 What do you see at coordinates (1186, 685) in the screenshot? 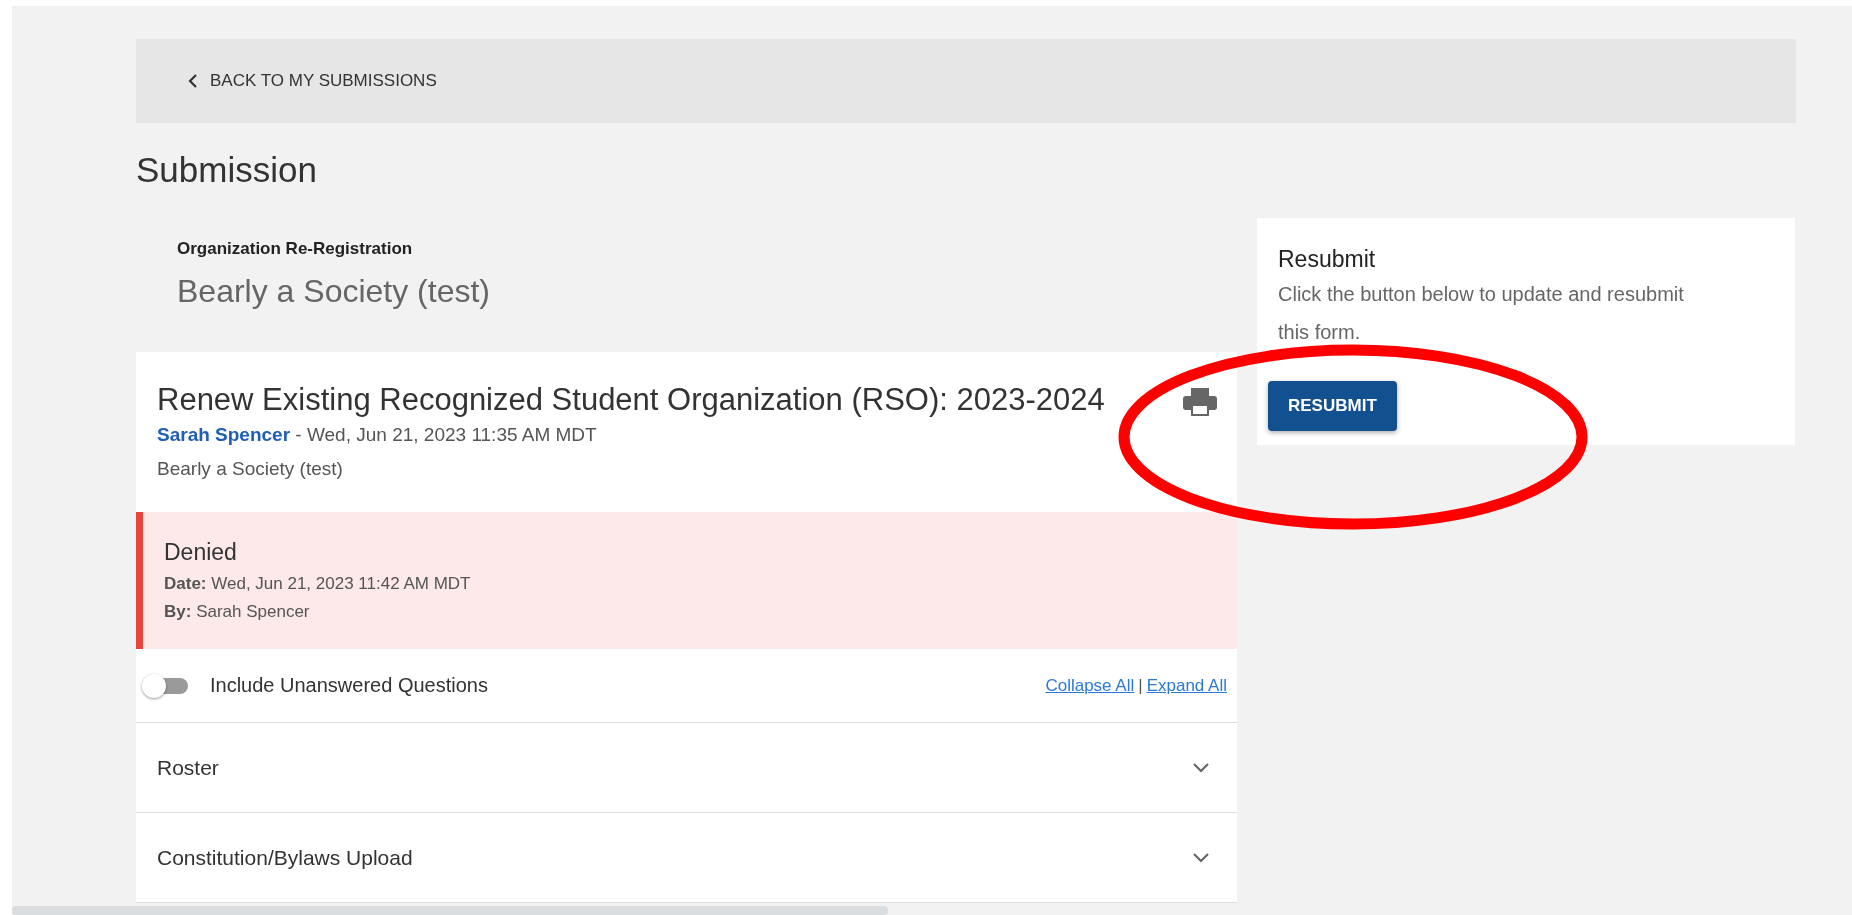
I see `expand-all-link: Expand All` at bounding box center [1186, 685].